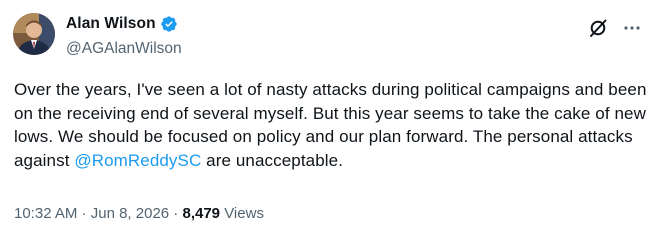  I want to click on grok-button, so click(598, 28).